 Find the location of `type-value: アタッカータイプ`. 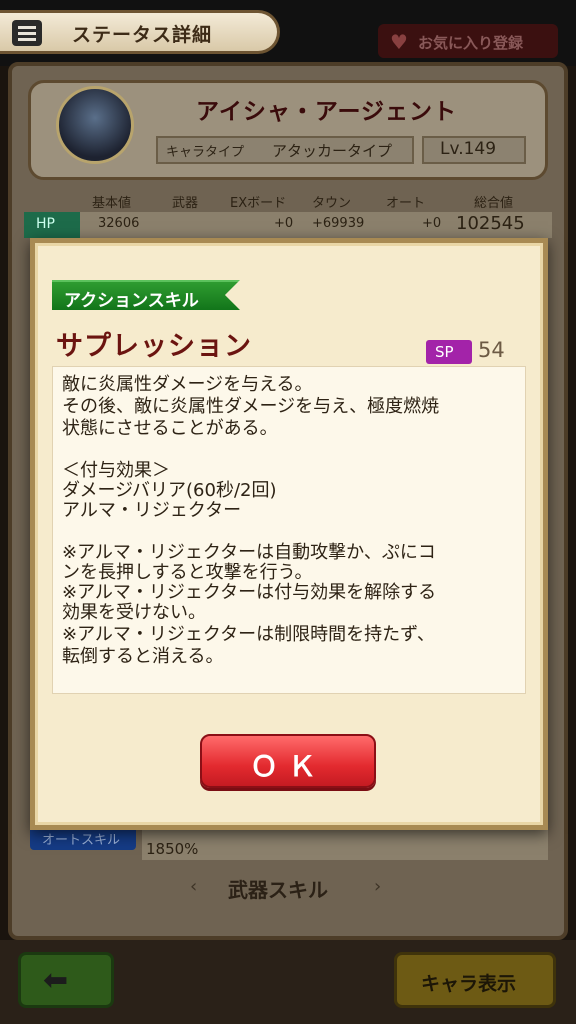

type-value: アタッカータイプ is located at coordinates (332, 151).